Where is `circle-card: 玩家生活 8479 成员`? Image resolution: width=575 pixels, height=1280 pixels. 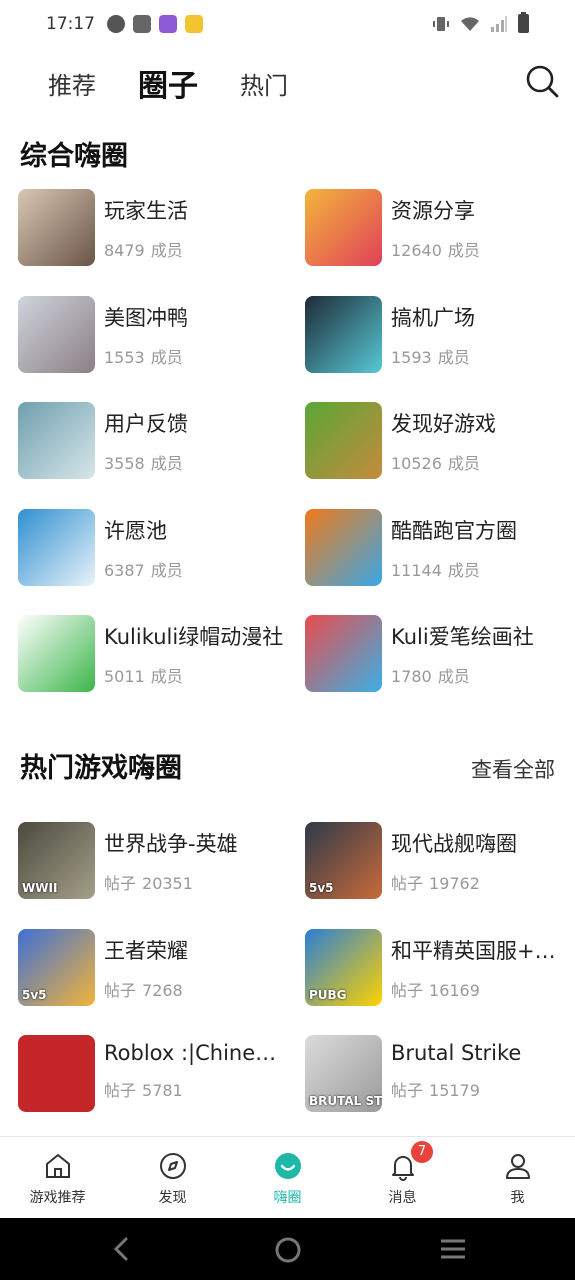
circle-card: 玩家生活 8479 成员 is located at coordinates (153, 228).